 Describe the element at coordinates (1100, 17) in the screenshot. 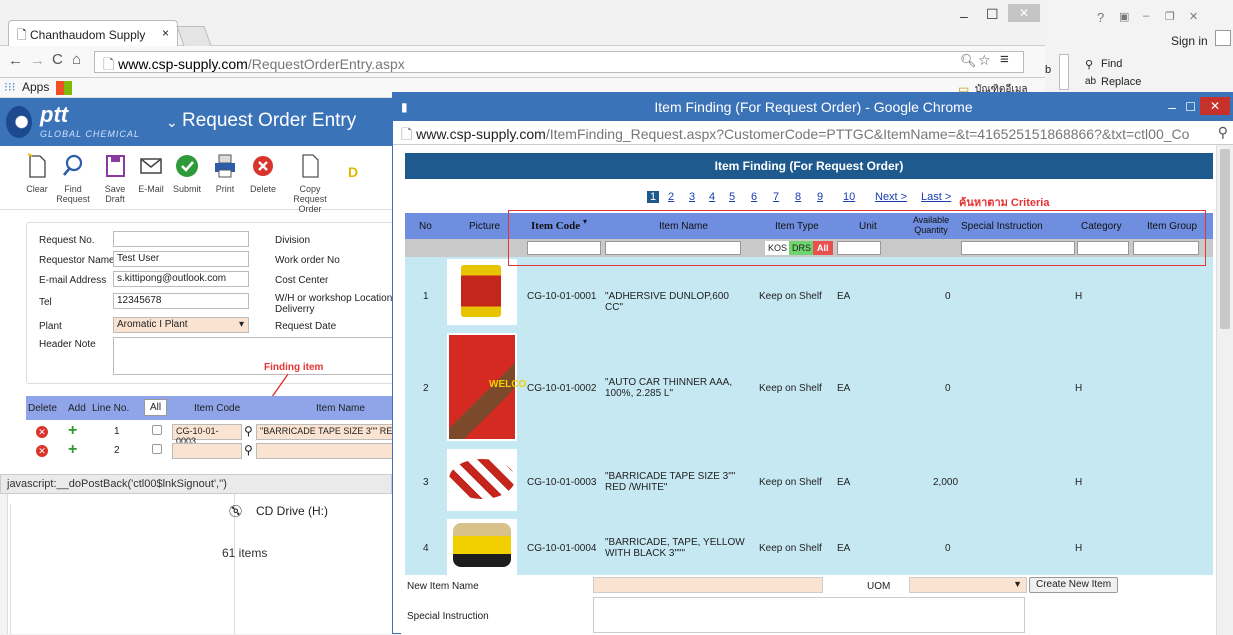

I see `help-icon: ?` at that location.